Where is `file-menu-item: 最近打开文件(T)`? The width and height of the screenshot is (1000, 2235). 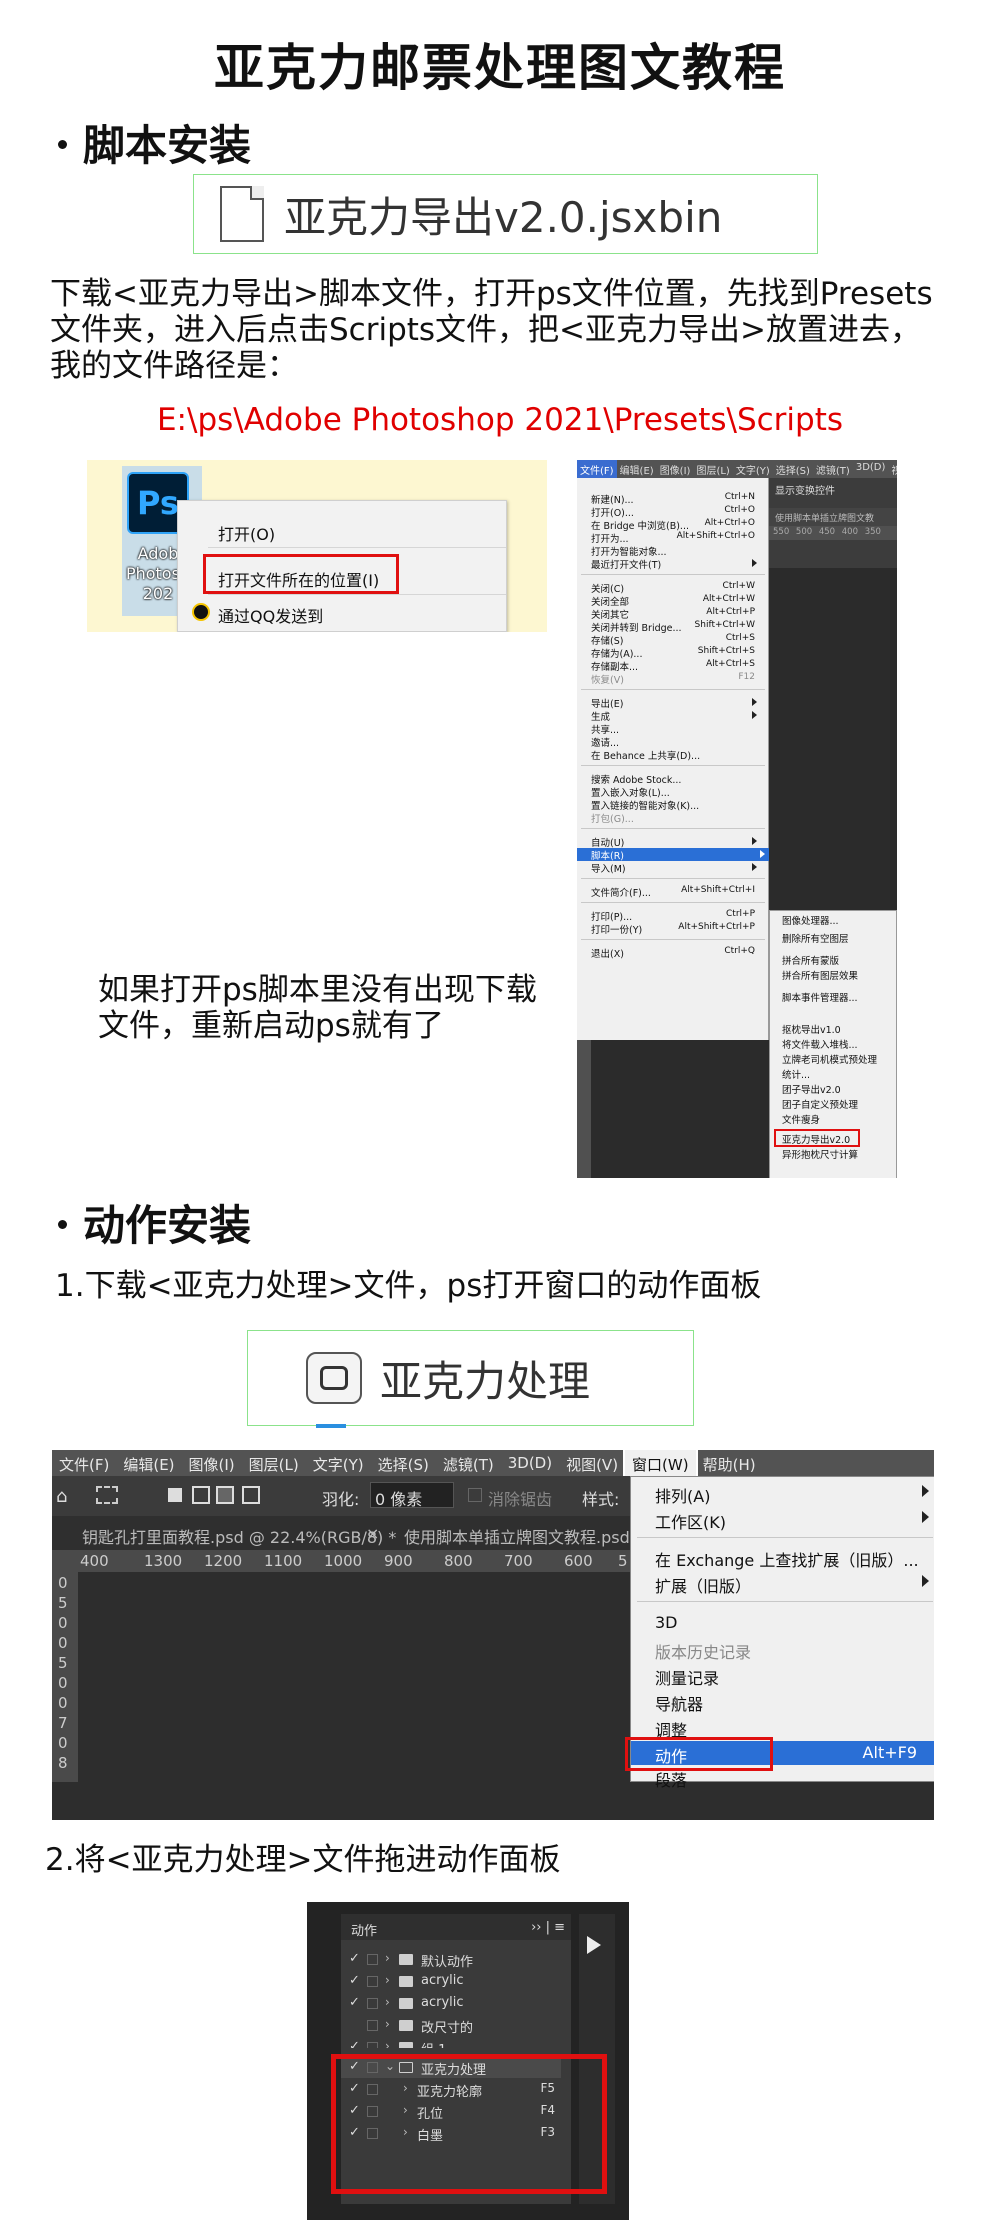 file-menu-item: 最近打开文件(T) is located at coordinates (676, 564).